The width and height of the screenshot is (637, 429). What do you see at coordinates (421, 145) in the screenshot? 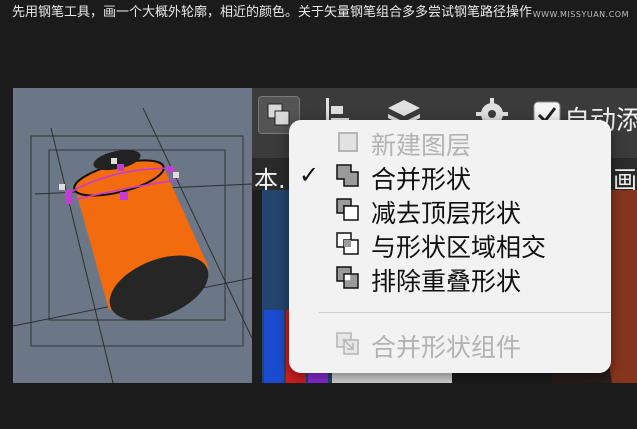
I see `menu-item-label: 新建图层` at bounding box center [421, 145].